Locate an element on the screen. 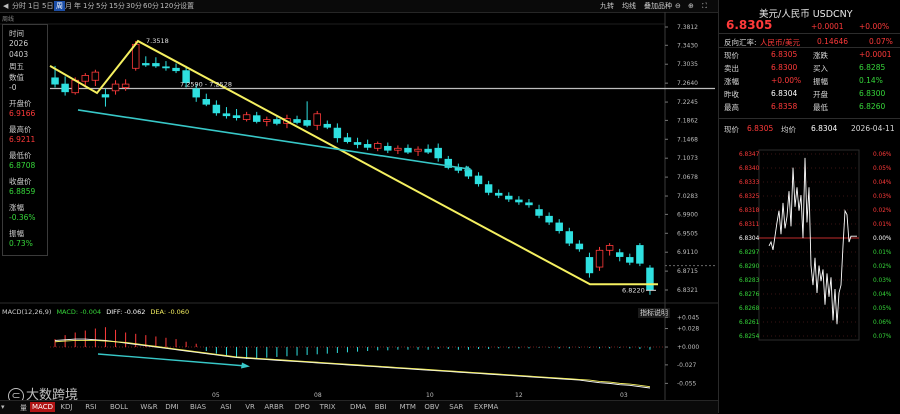  indicator-tab: DPO is located at coordinates (302, 407).